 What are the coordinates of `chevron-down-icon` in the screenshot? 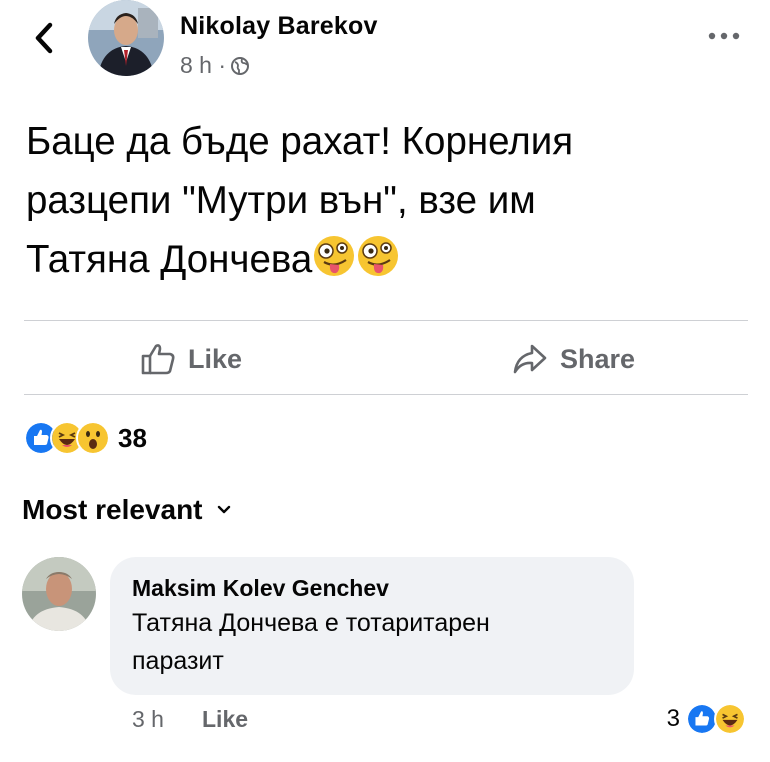 It's located at (223, 509).